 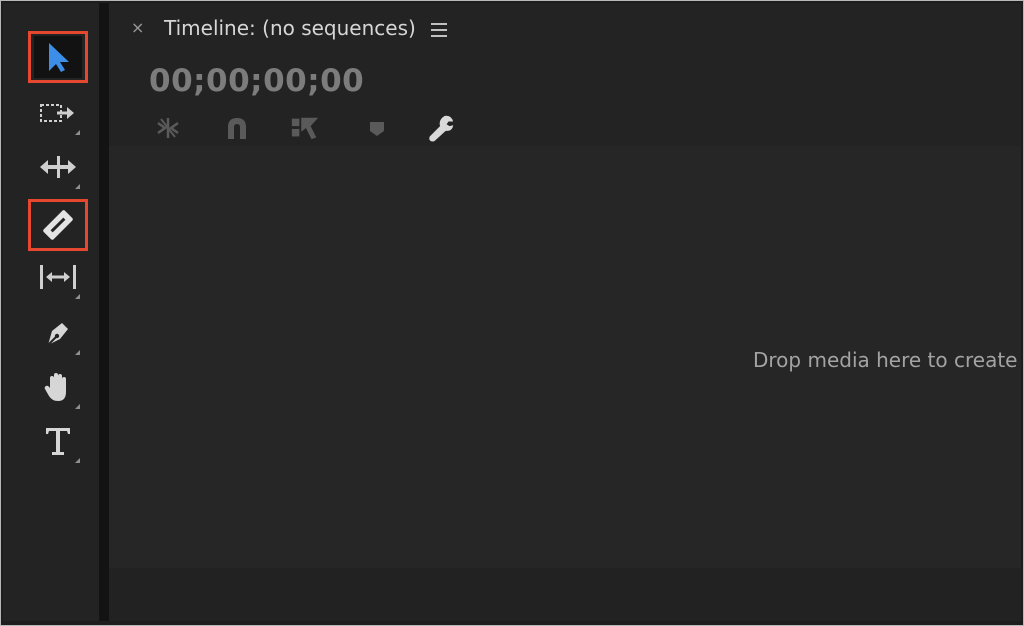 I want to click on track-select-forward-tool, so click(x=58, y=113).